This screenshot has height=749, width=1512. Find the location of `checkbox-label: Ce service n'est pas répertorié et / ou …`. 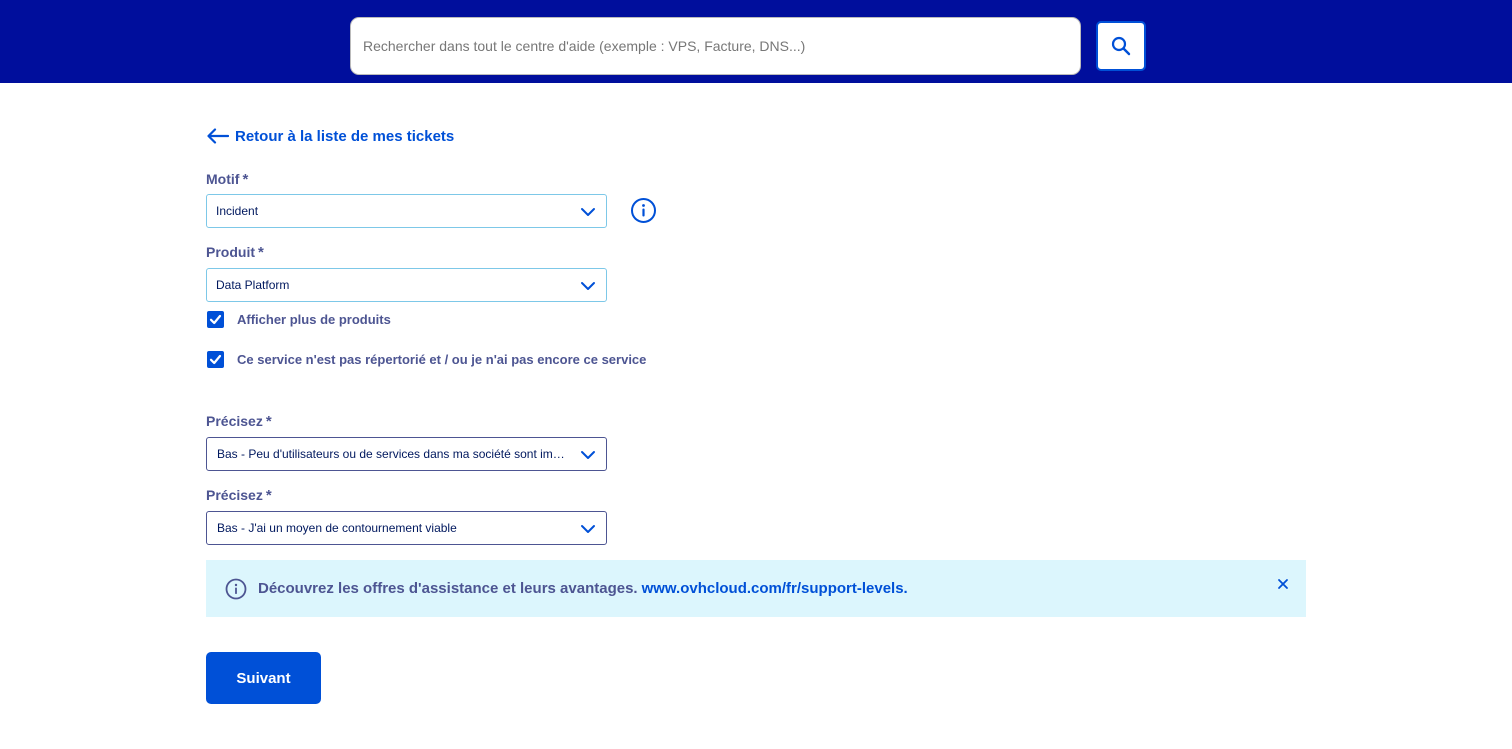

checkbox-label: Ce service n'est pas répertorié et / ou … is located at coordinates (442, 359).